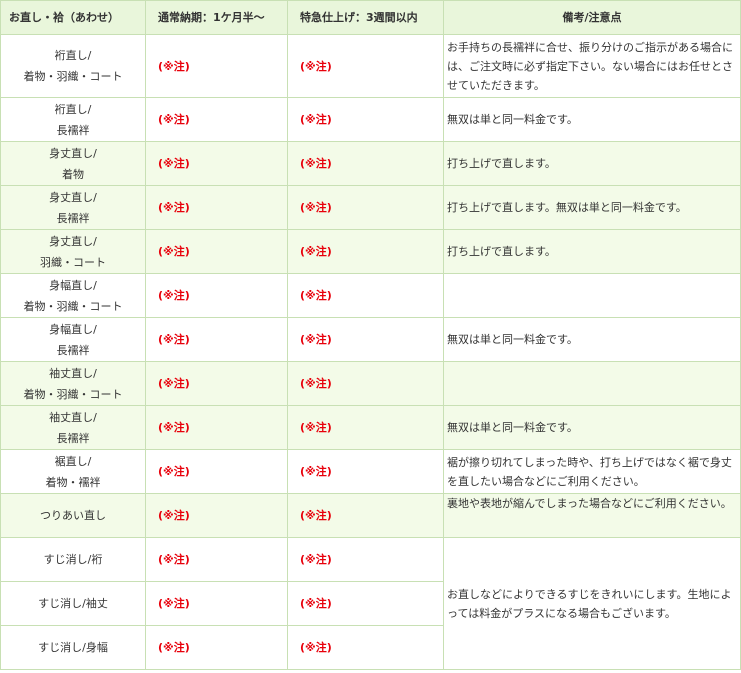 The width and height of the screenshot is (741, 673). Describe the element at coordinates (73, 482) in the screenshot. I see `item-line2: 着物・襦袢` at that location.